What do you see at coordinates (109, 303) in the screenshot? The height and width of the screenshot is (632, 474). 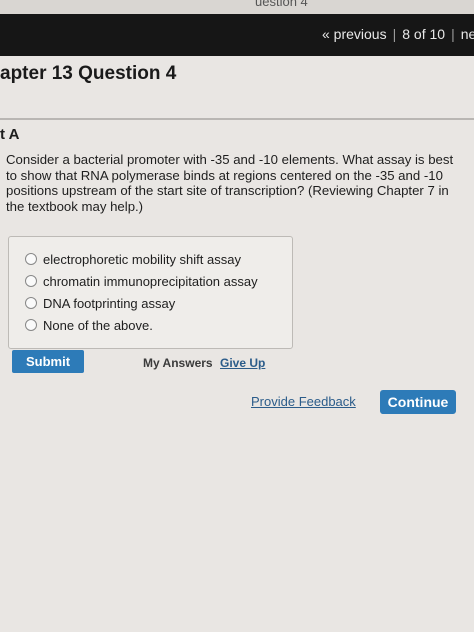 I see `choice-label: DNA footprinting assay` at bounding box center [109, 303].